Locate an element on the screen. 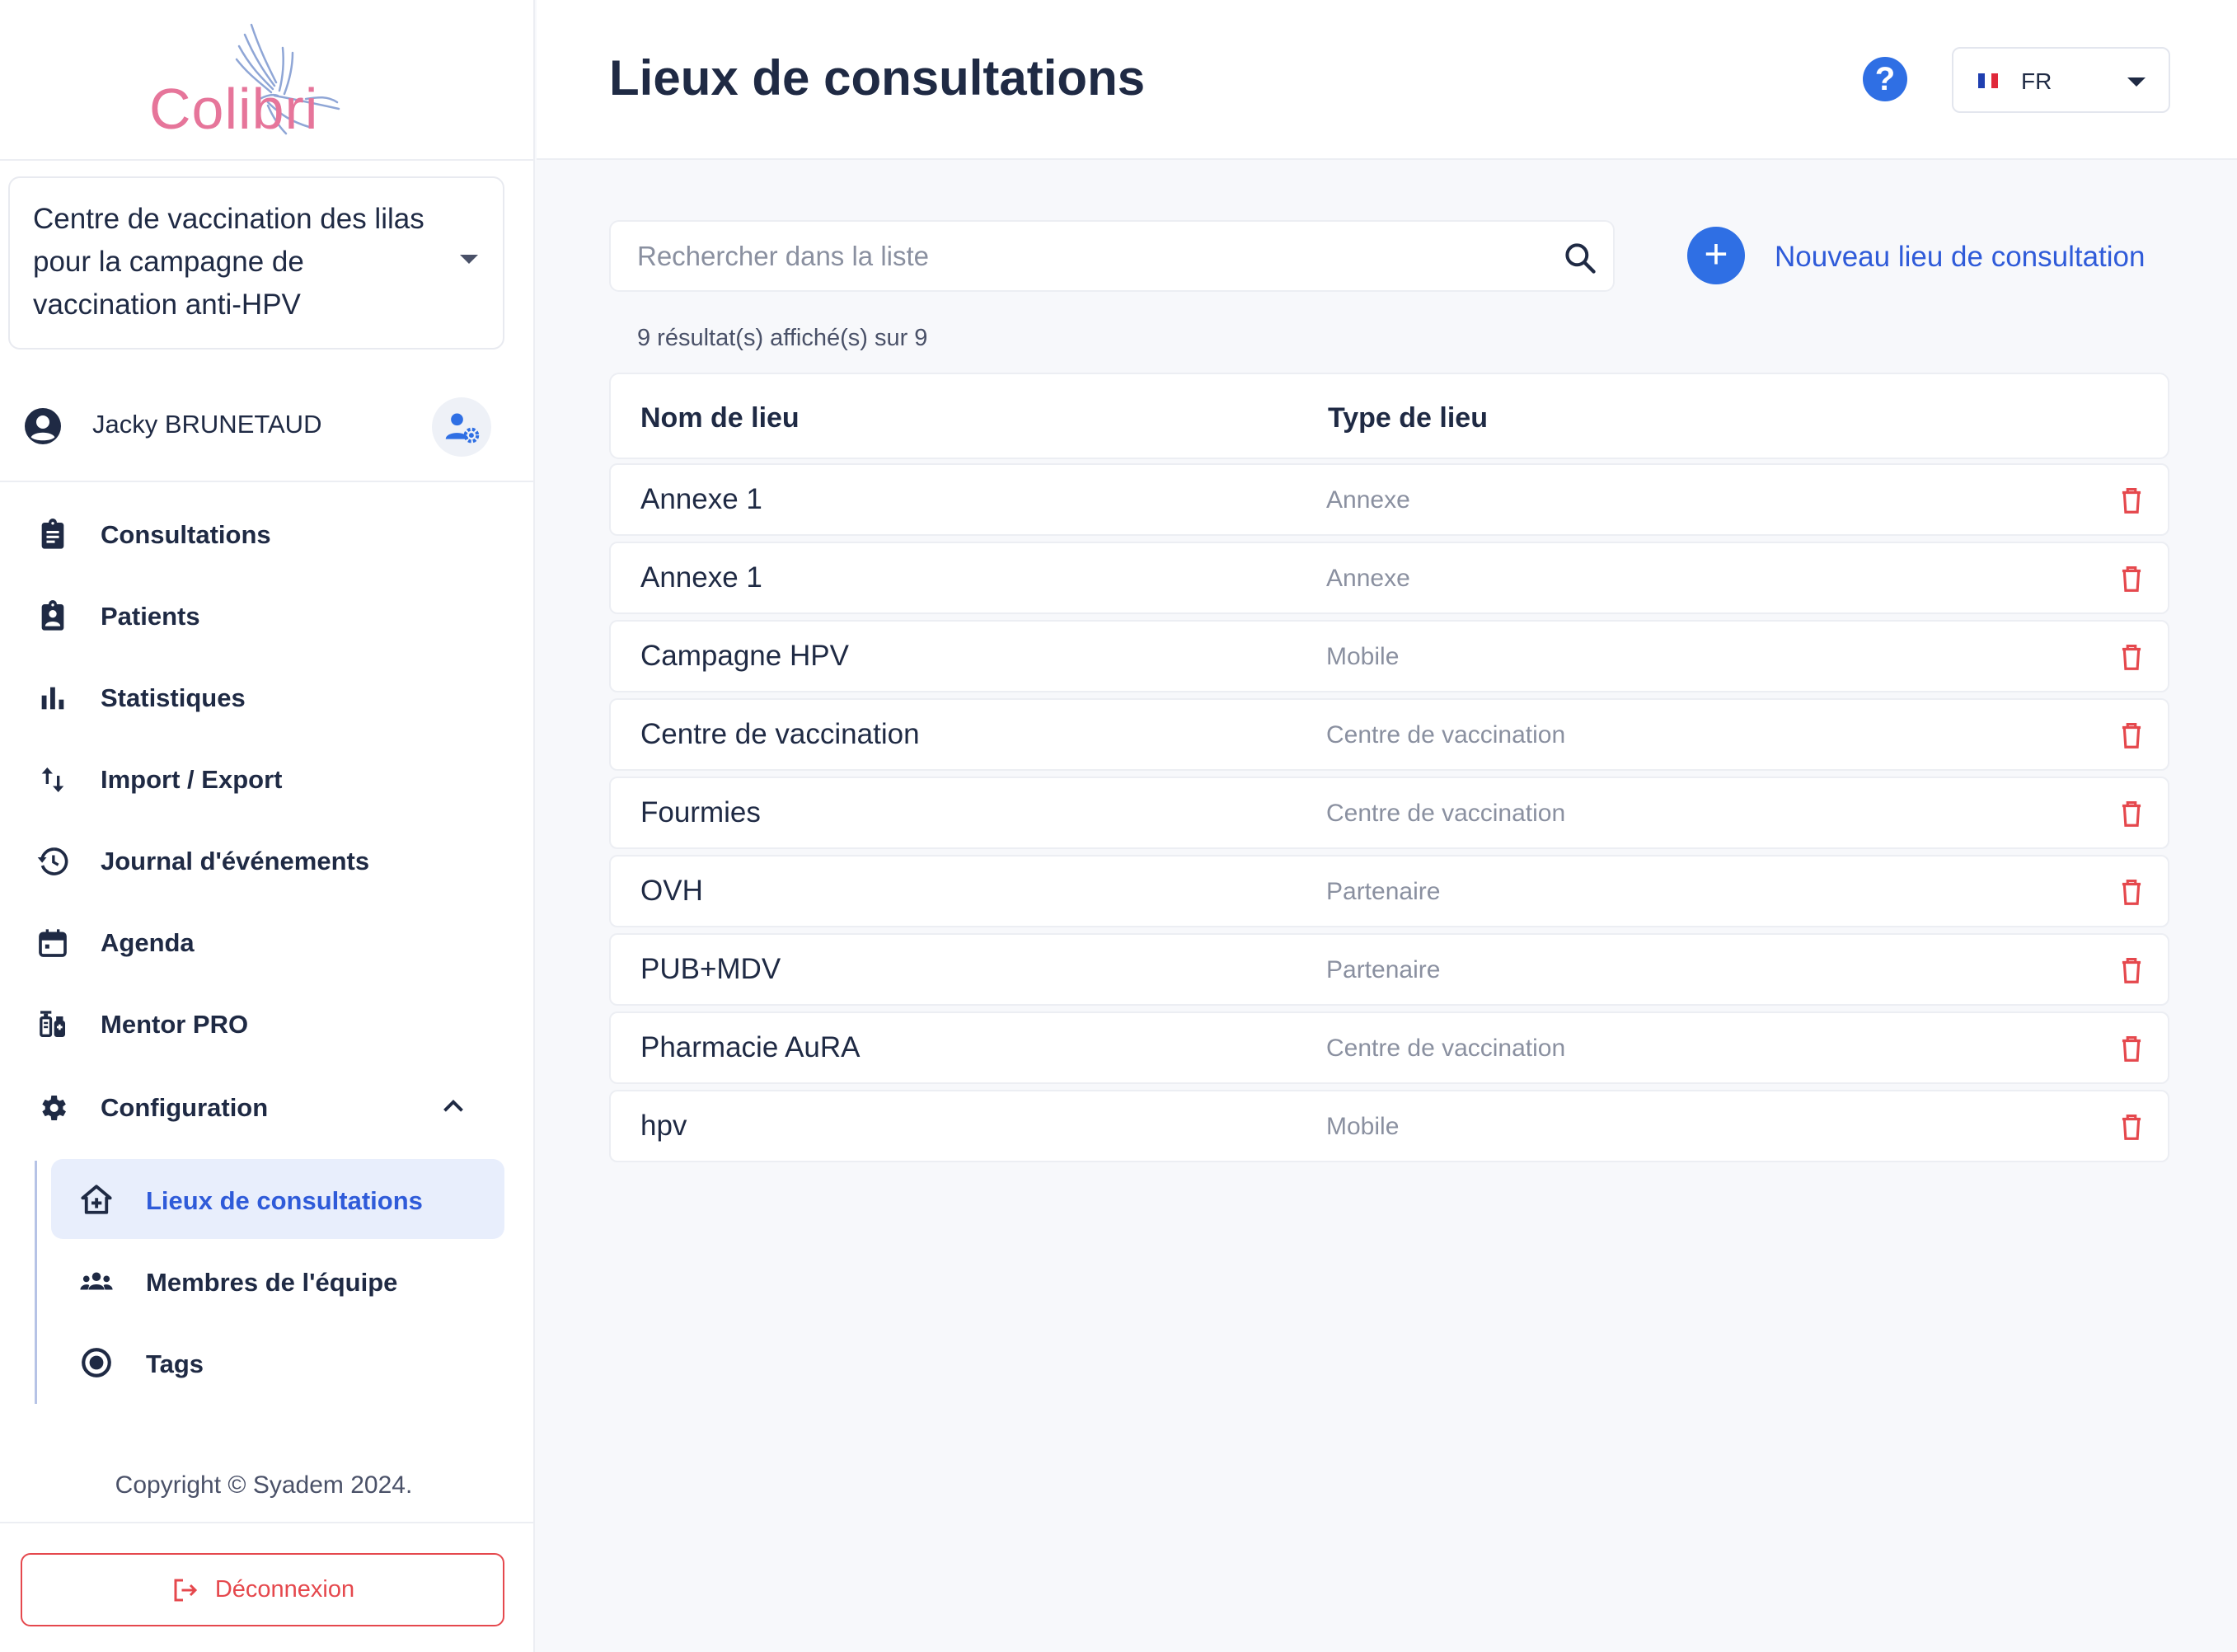  colibri-logo: Colibri is located at coordinates (251, 82).